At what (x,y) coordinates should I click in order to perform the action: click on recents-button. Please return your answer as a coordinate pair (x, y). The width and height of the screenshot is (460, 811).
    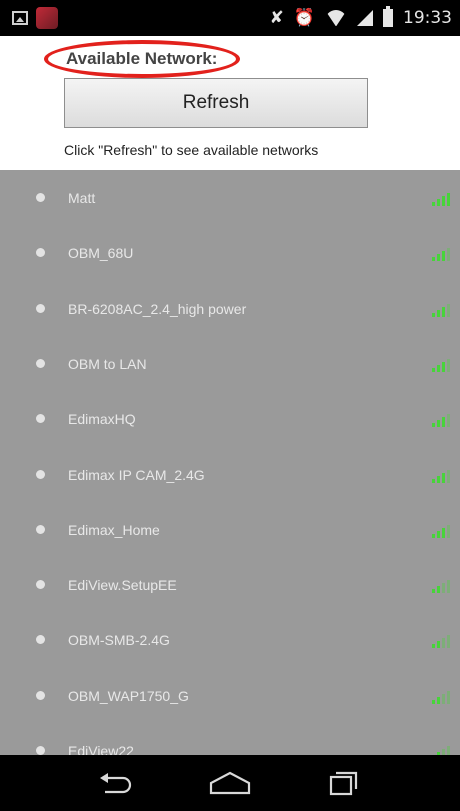
    Looking at the image, I should click on (344, 783).